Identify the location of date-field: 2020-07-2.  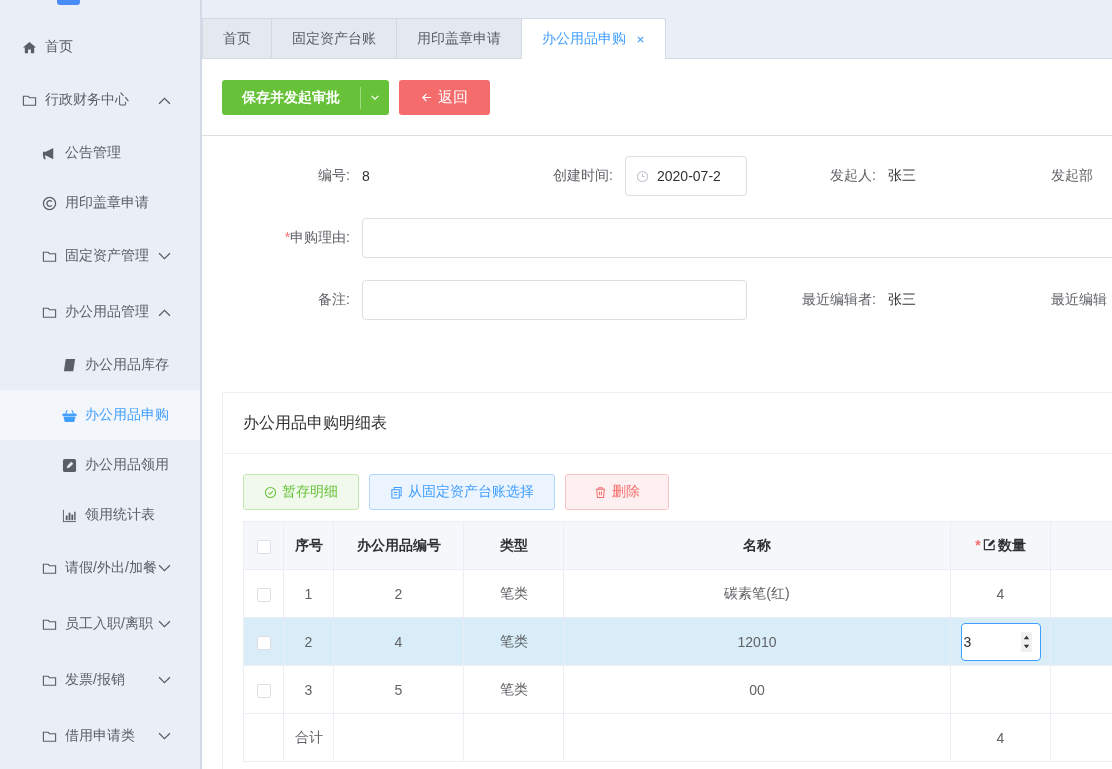
(686, 176).